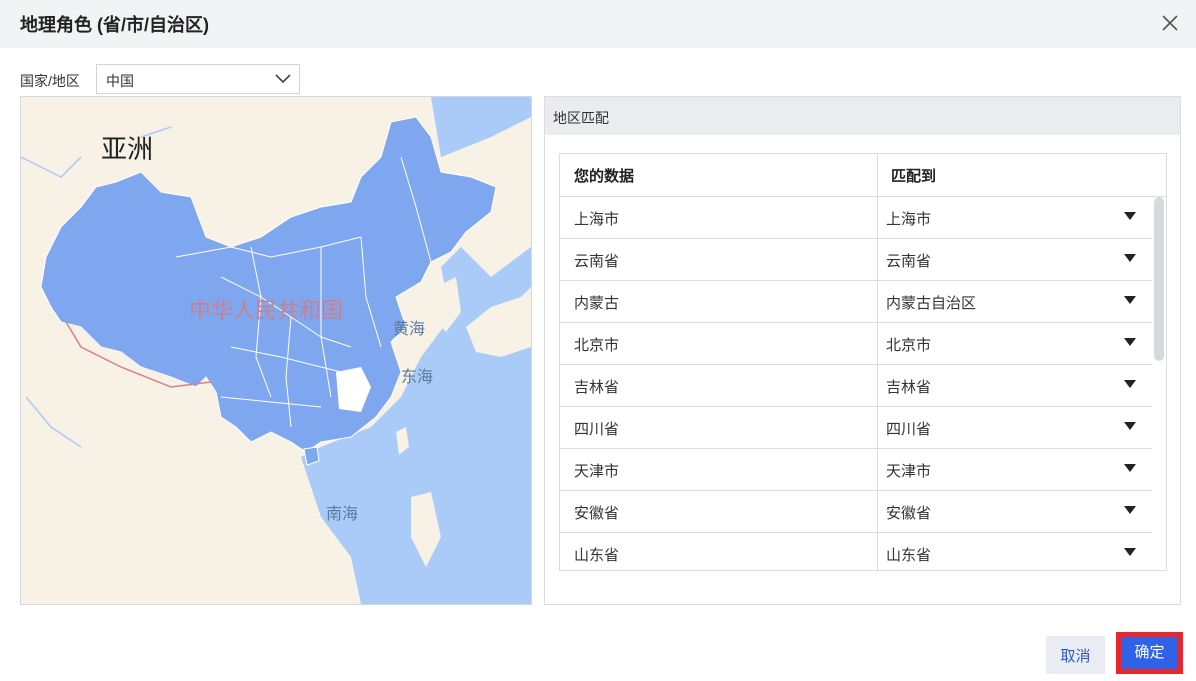  What do you see at coordinates (311, 456) in the screenshot?
I see `hainan` at bounding box center [311, 456].